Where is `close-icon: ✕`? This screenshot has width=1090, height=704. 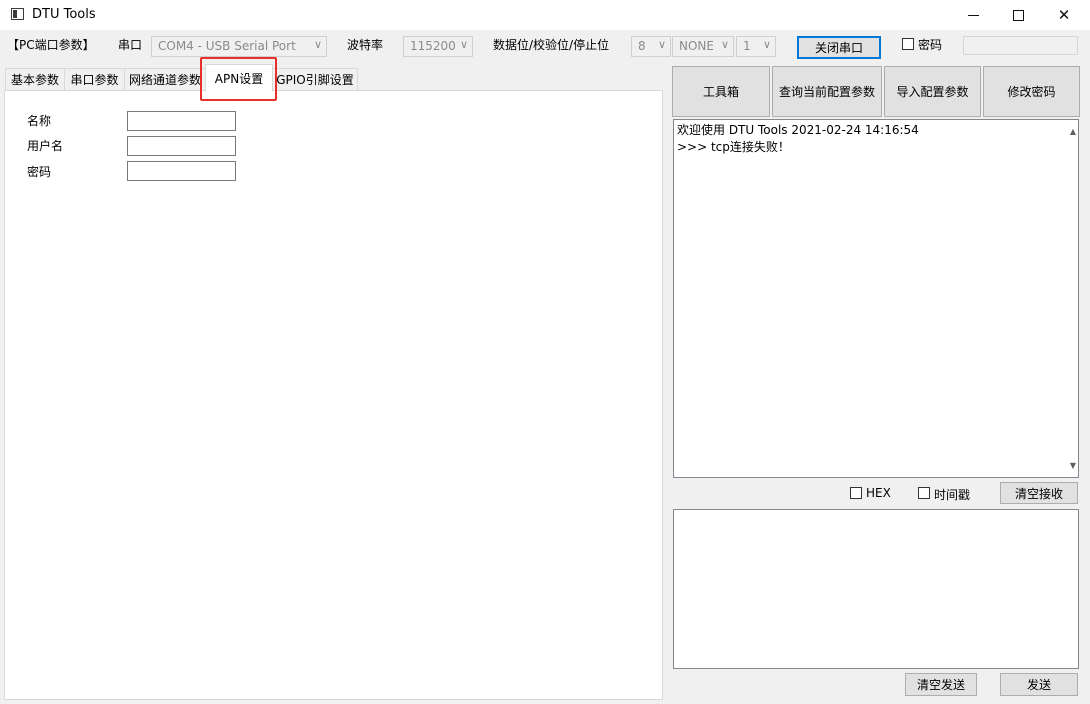
close-icon: ✕ is located at coordinates (1064, 15).